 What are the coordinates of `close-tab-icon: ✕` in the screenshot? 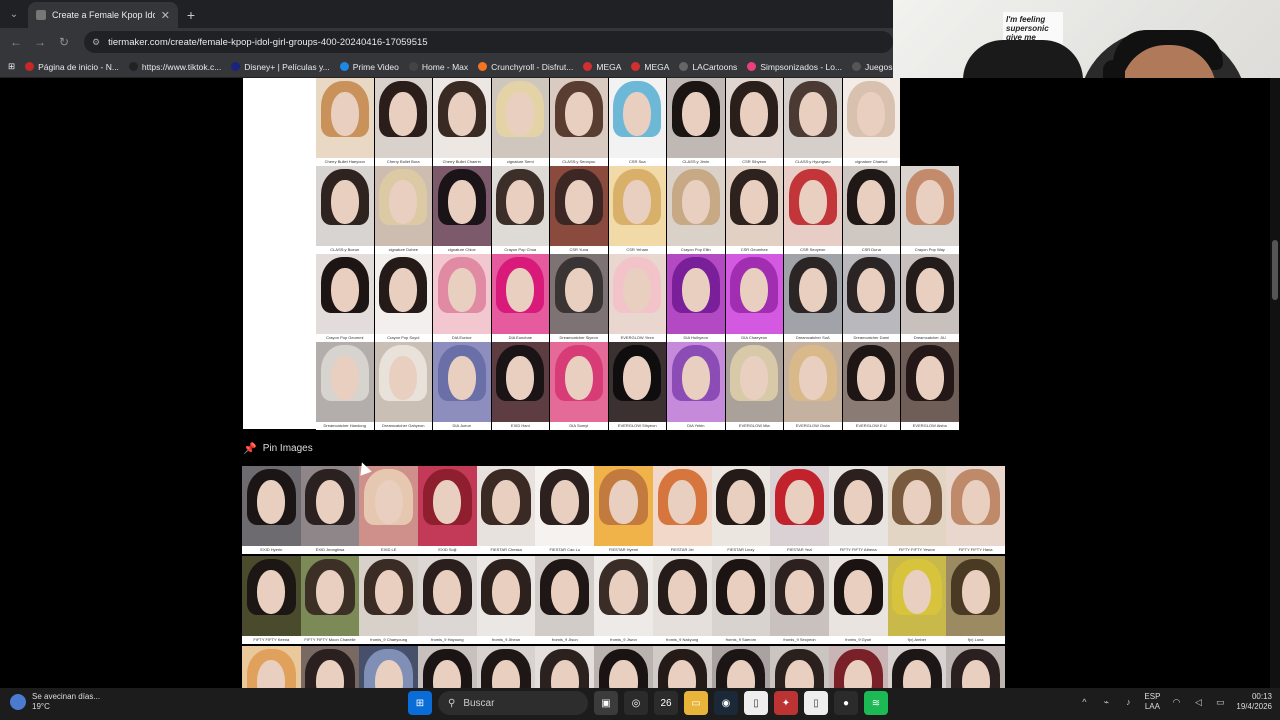 It's located at (165, 15).